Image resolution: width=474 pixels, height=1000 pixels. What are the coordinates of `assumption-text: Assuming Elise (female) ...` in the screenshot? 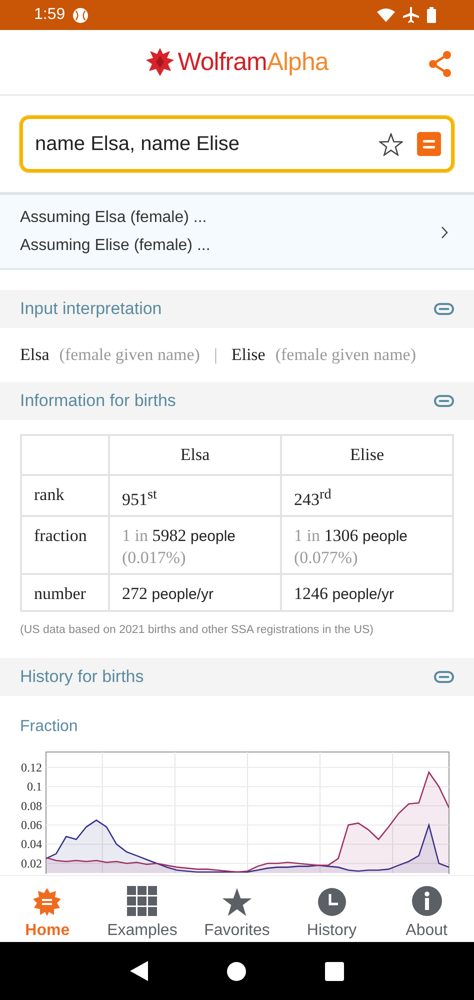 It's located at (116, 246).